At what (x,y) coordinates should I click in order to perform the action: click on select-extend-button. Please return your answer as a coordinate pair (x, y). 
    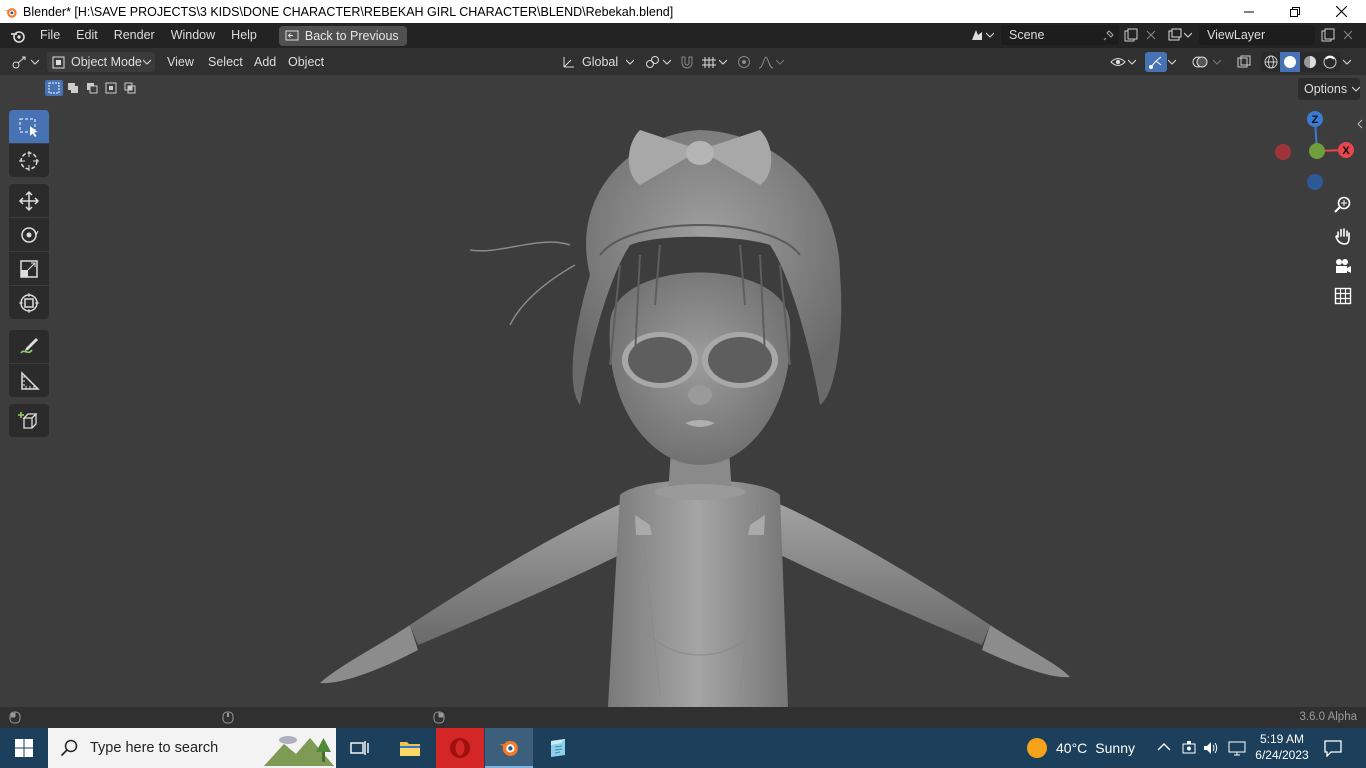
    Looking at the image, I should click on (73, 88).